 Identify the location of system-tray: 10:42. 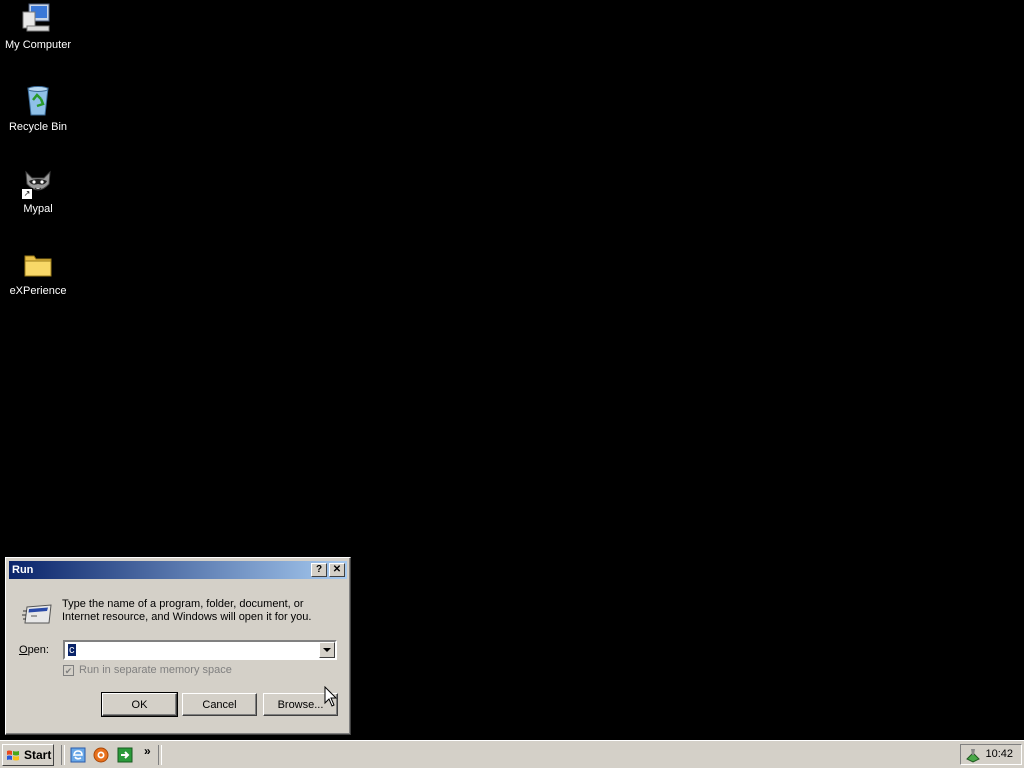
(991, 754).